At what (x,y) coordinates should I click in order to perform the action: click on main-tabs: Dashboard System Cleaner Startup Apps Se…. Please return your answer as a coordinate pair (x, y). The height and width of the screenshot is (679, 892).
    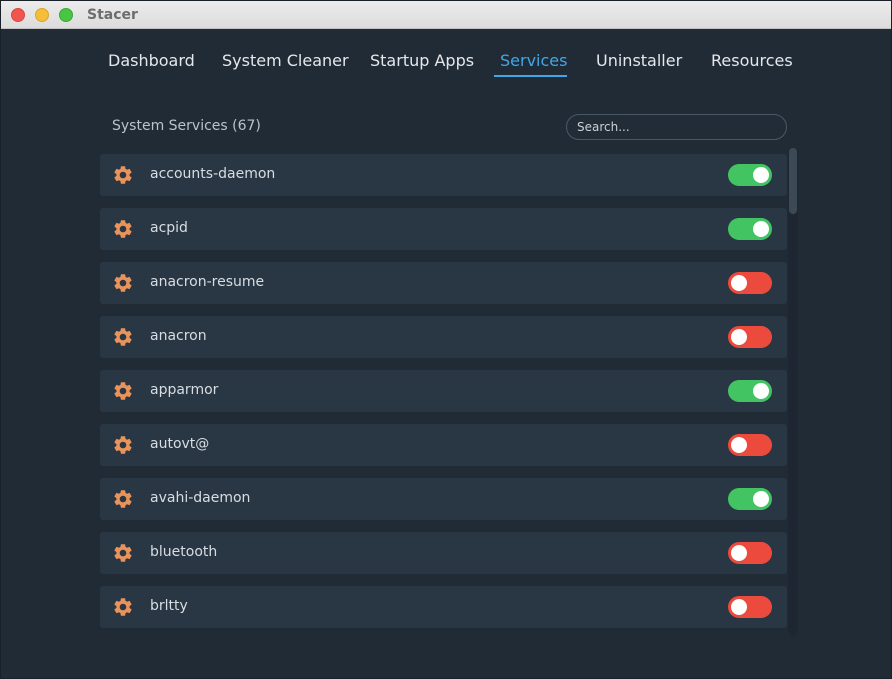
    Looking at the image, I should click on (446, 66).